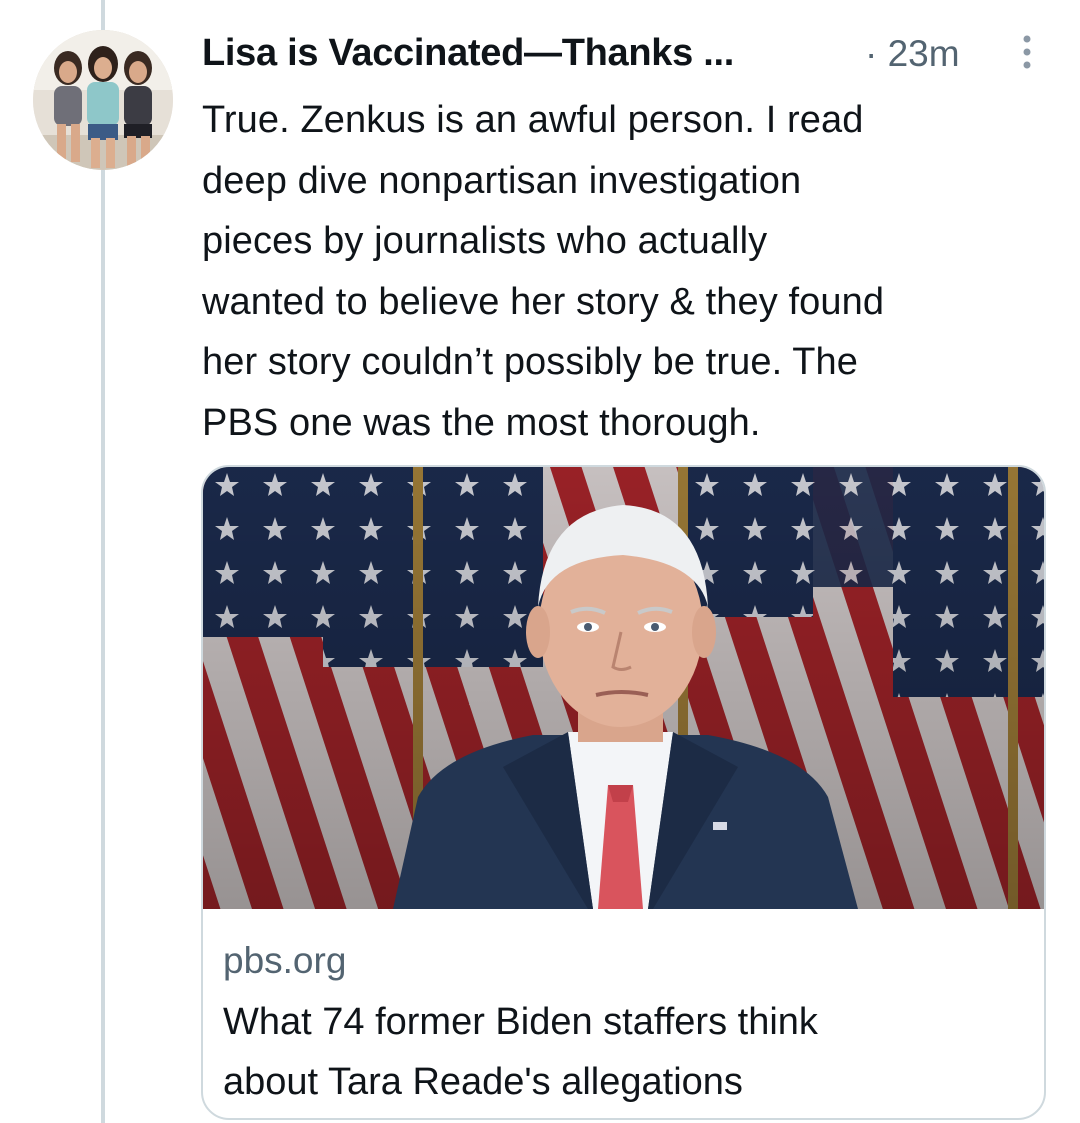 The width and height of the screenshot is (1080, 1123). I want to click on family-photo-avatar-icon, so click(103, 100).